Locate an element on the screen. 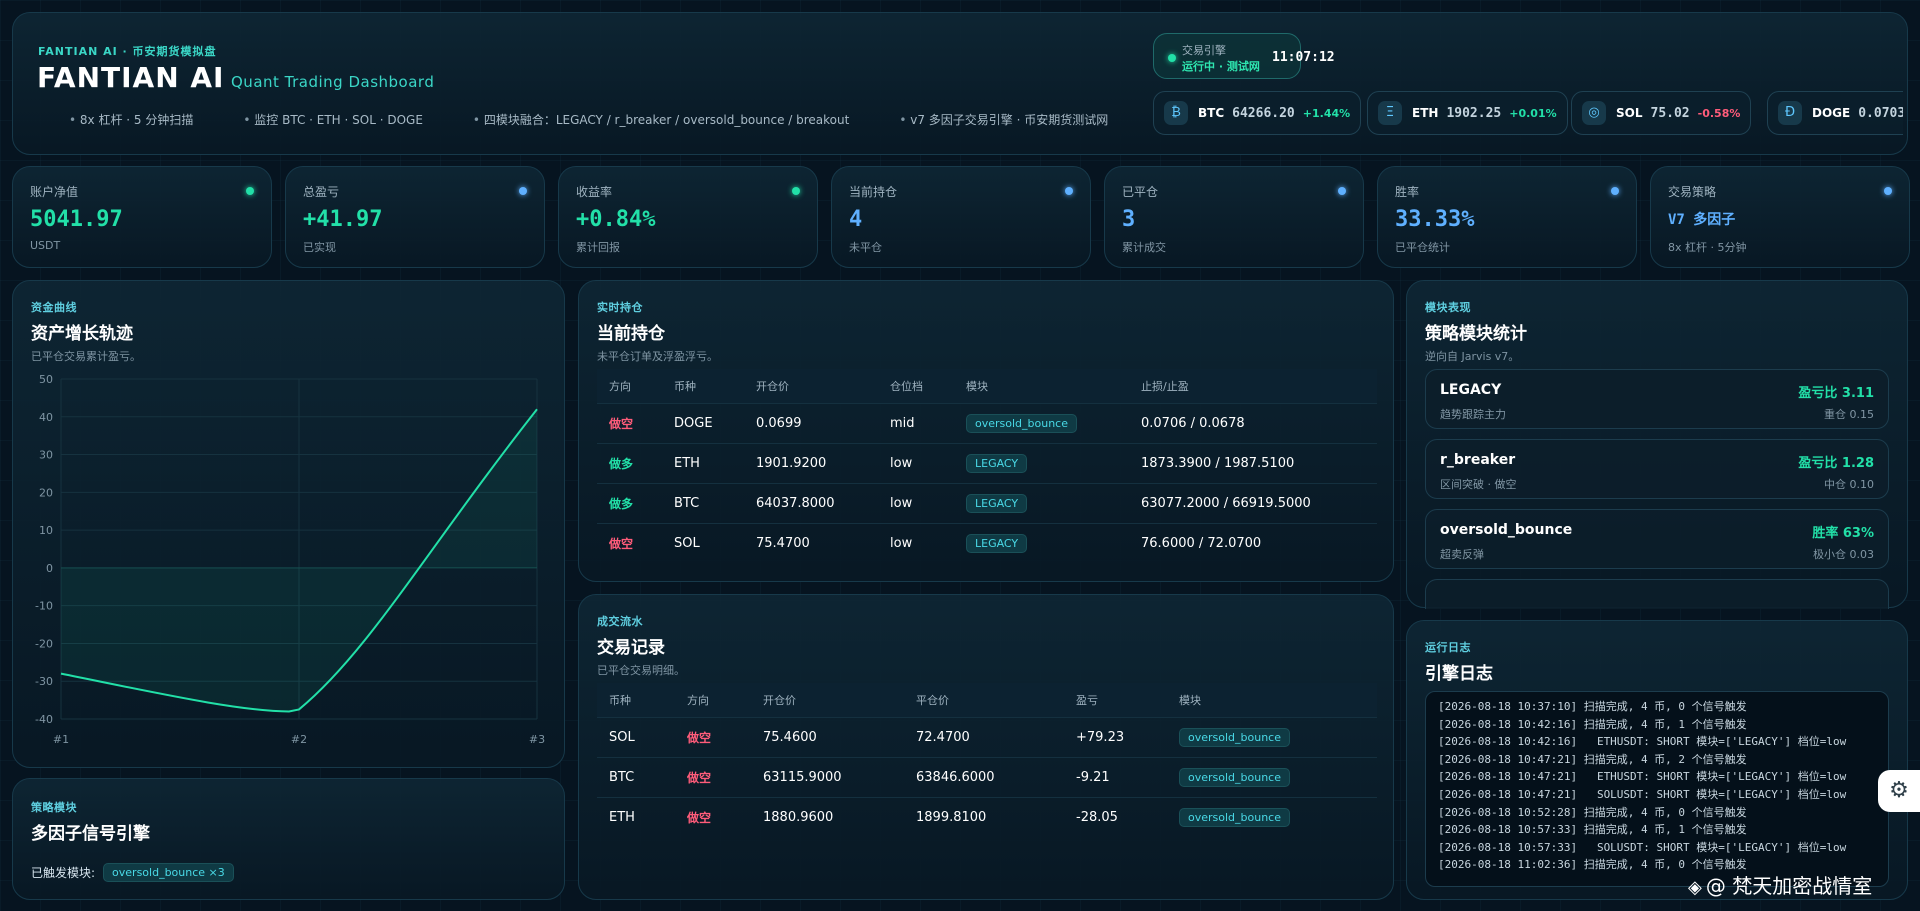  log-line: [2026-08-18 10:42:16] 扫描完成, 4 币, 1 个信号触发 is located at coordinates (1592, 724).